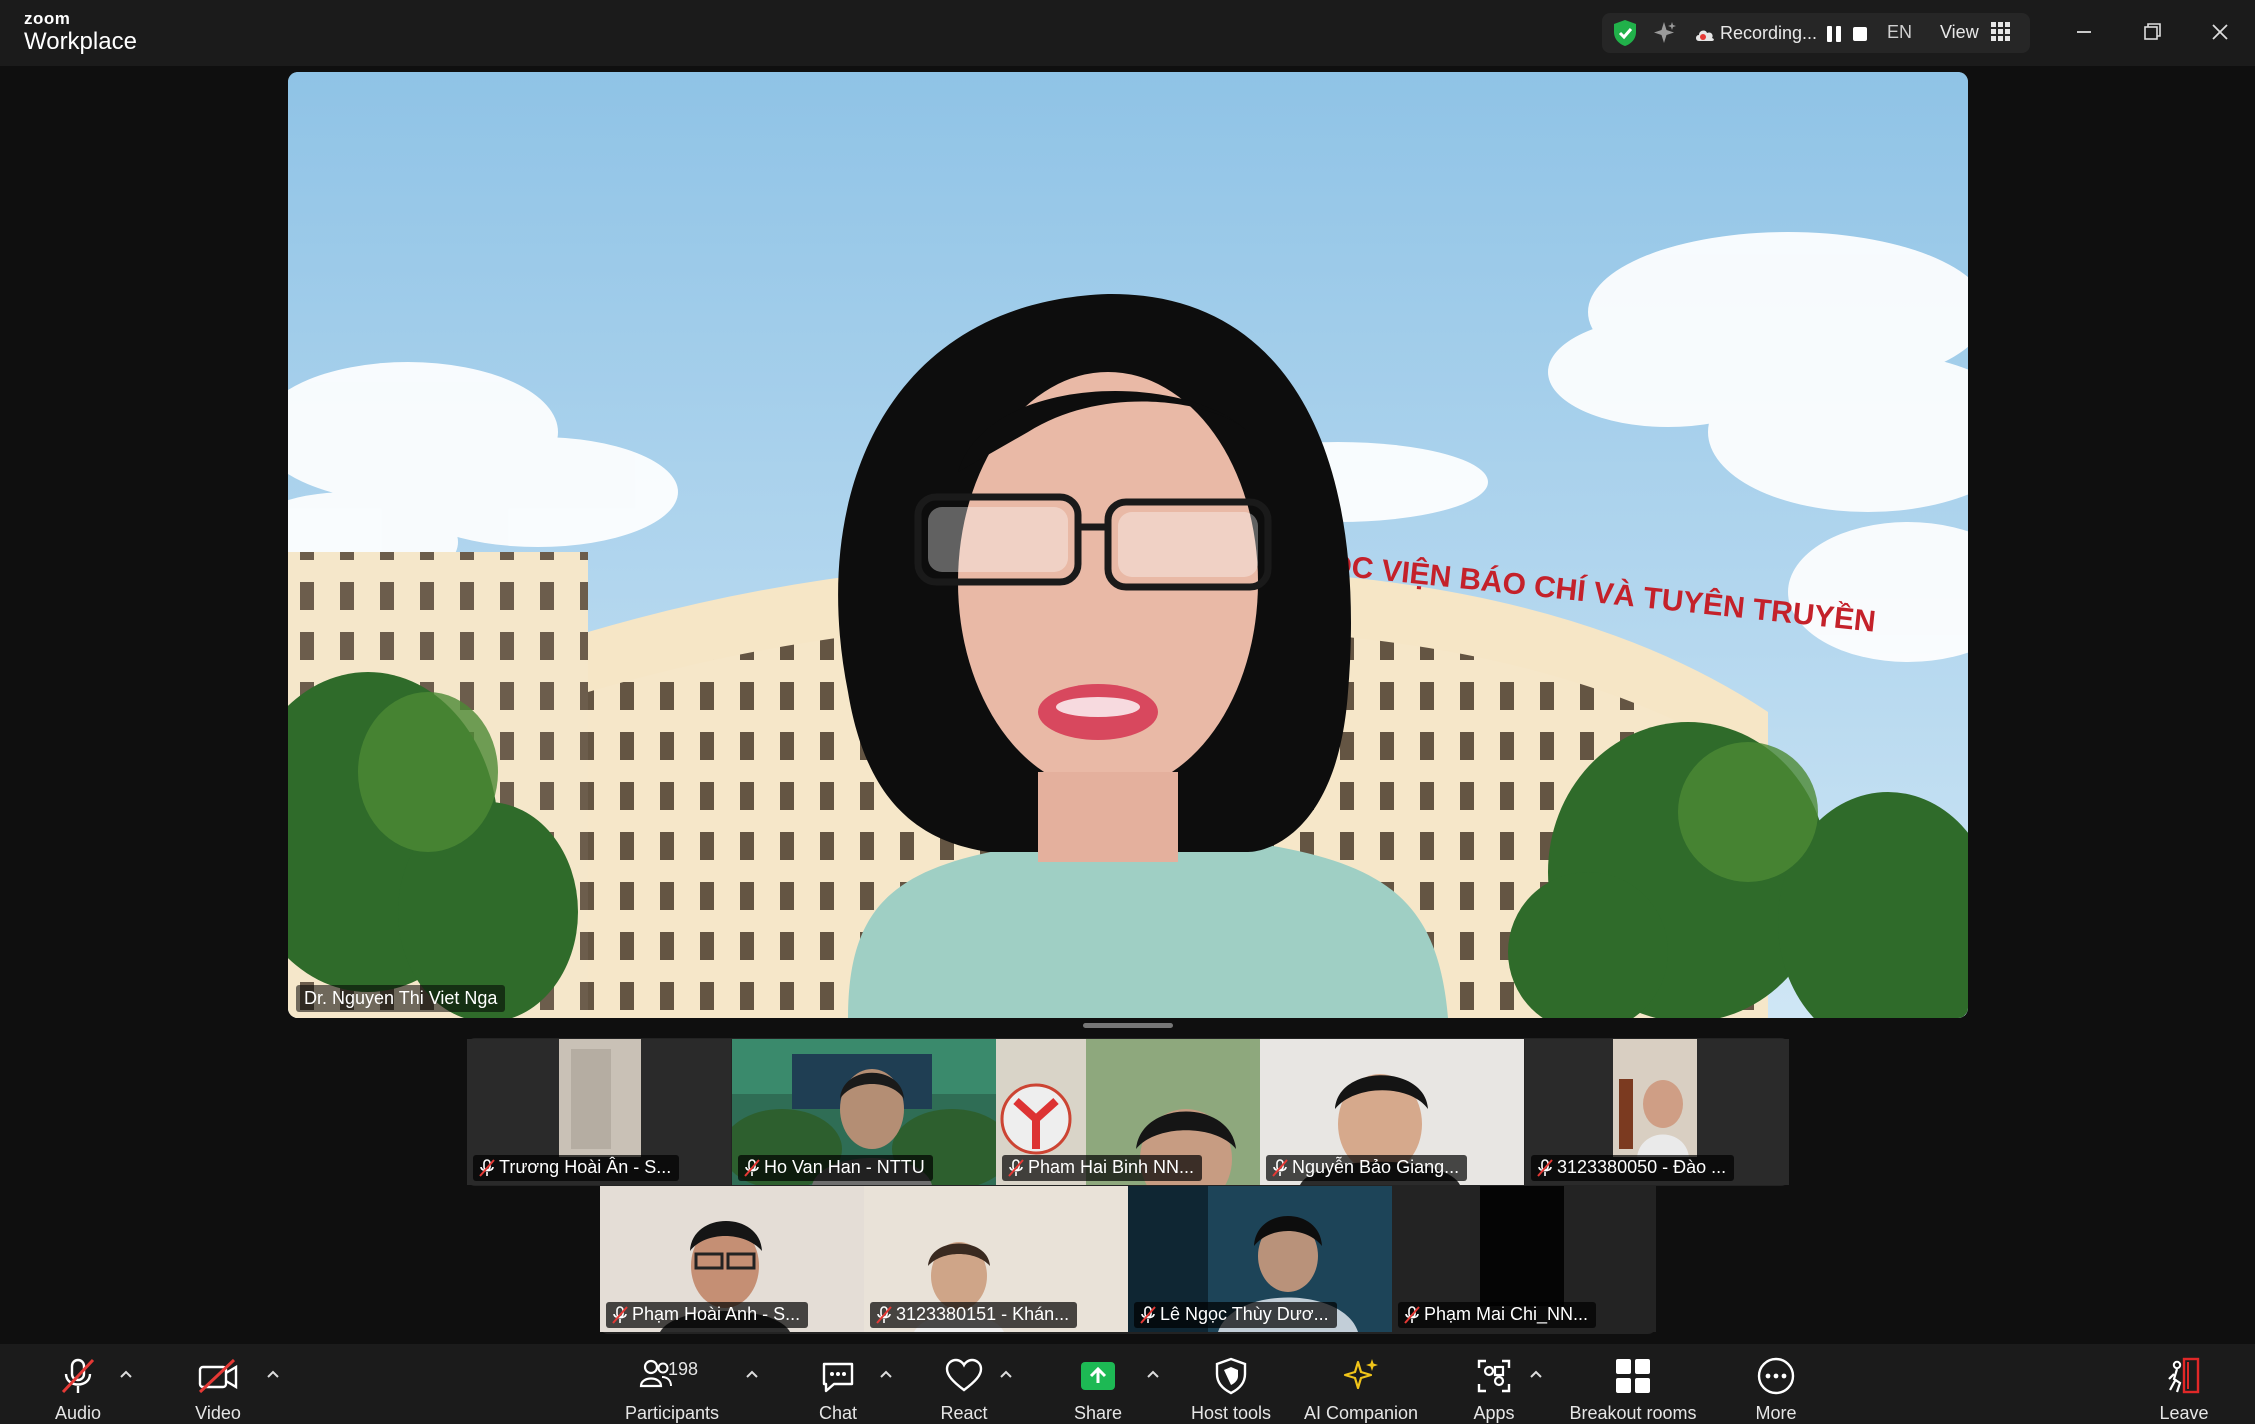  Describe the element at coordinates (886, 1374) in the screenshot. I see `chat-options-chevron-up-icon` at that location.